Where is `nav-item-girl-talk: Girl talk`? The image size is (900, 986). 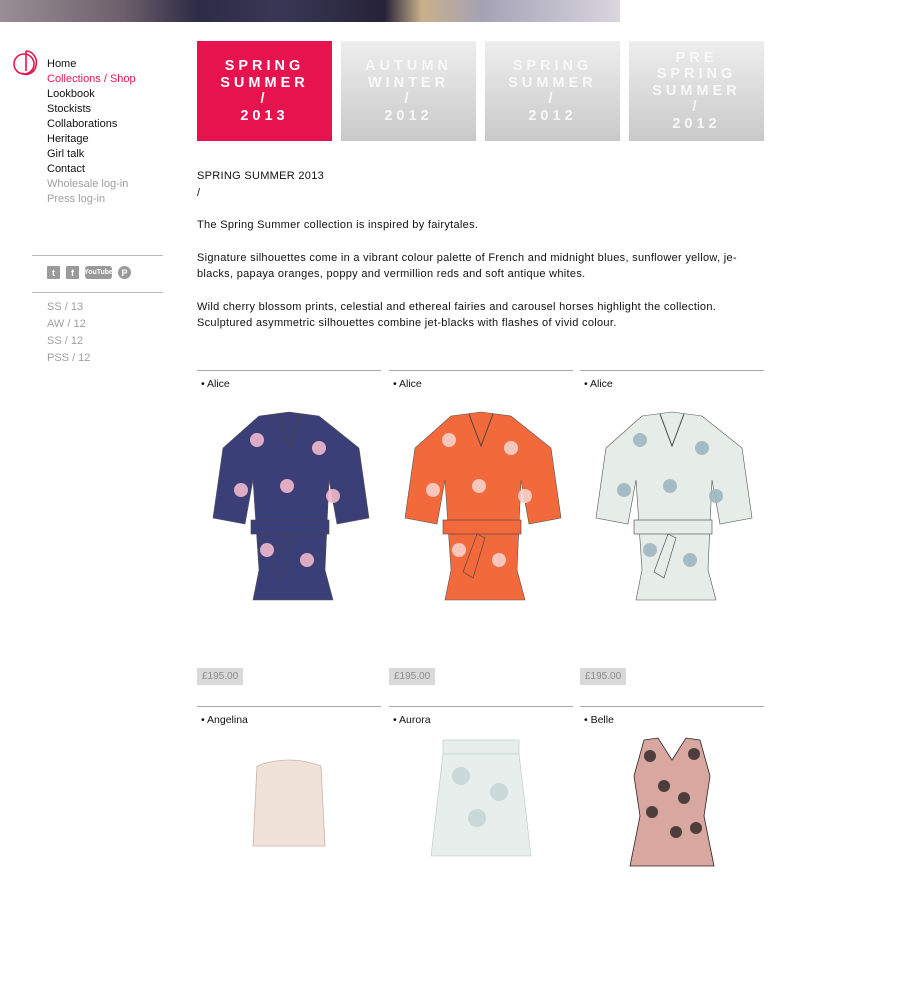
nav-item-girl-talk: Girl talk is located at coordinates (91, 154).